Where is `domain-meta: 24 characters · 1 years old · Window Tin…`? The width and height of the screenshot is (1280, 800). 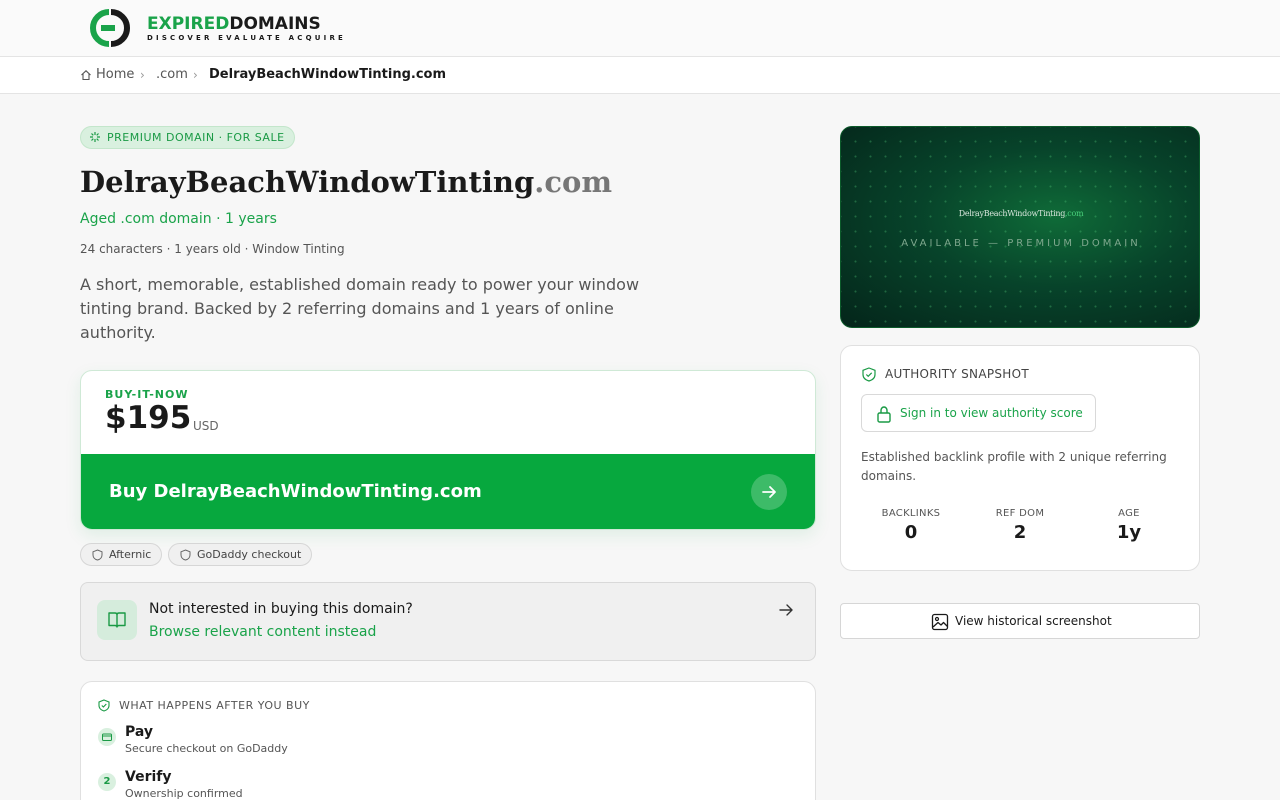 domain-meta: 24 characters · 1 years old · Window Tin… is located at coordinates (212, 249).